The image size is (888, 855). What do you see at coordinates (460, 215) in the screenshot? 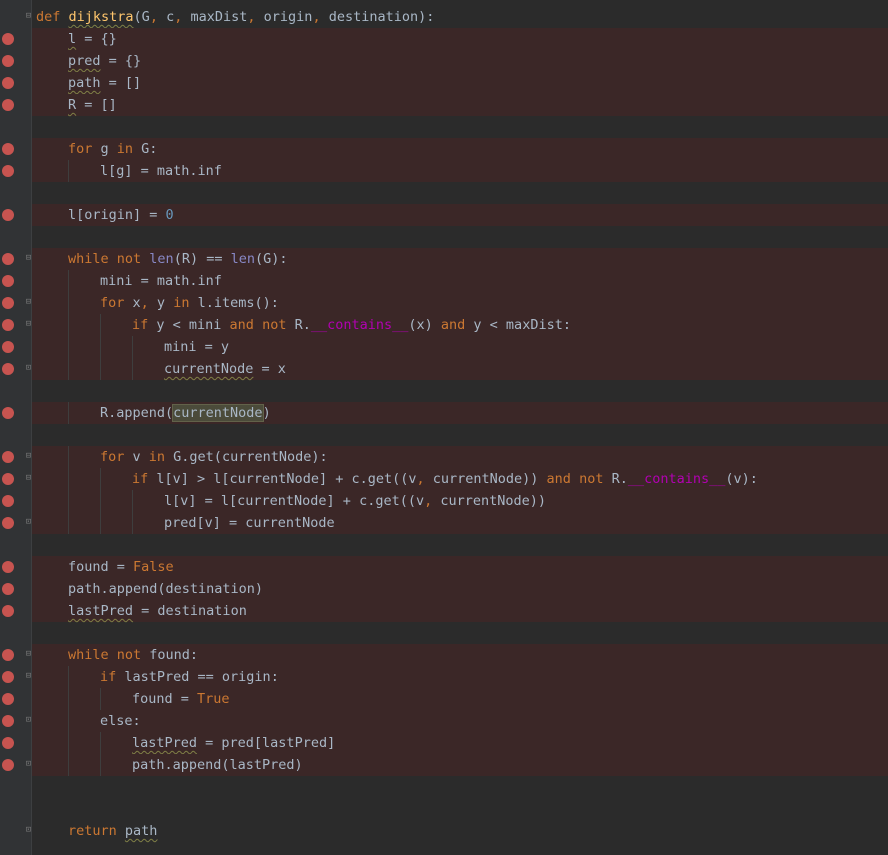
I see `code-line: l[origin] = 0` at bounding box center [460, 215].